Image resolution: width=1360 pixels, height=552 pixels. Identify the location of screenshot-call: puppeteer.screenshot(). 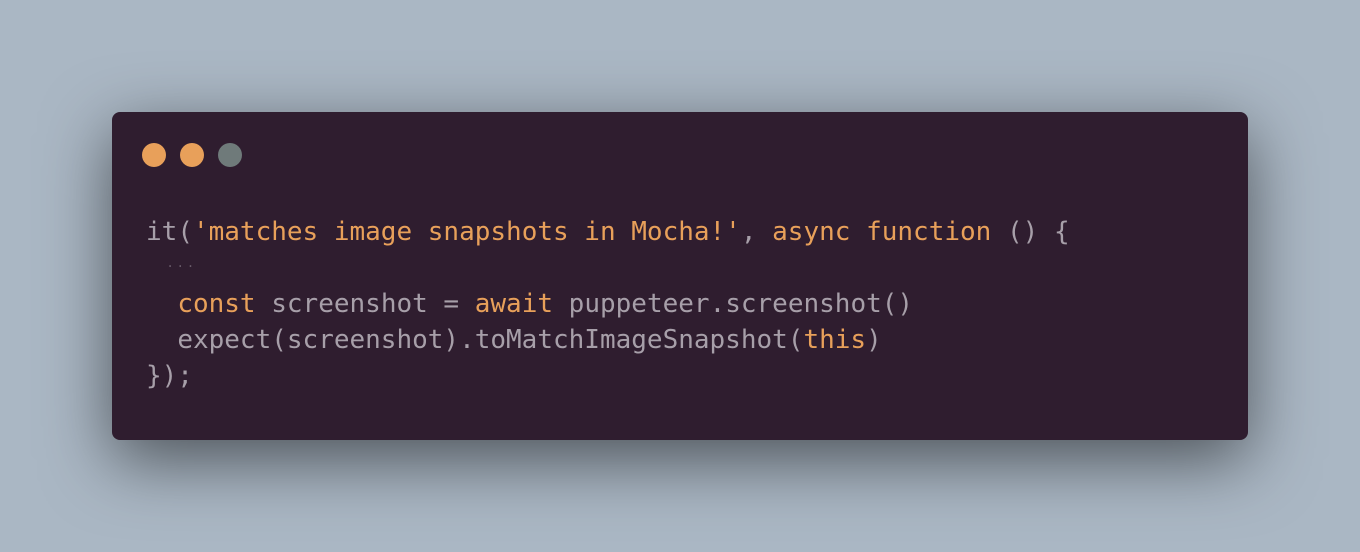
(733, 304).